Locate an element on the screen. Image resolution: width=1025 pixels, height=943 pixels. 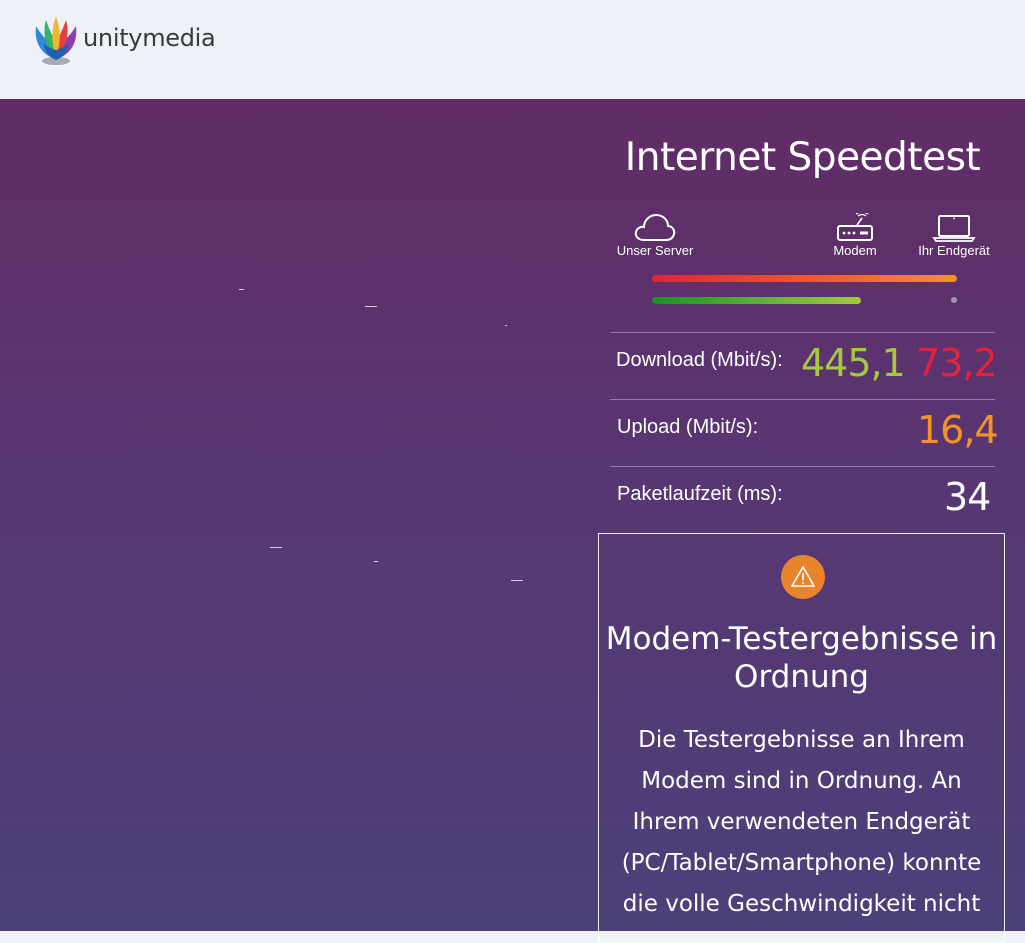
latency-value: 34 is located at coordinates (967, 497).